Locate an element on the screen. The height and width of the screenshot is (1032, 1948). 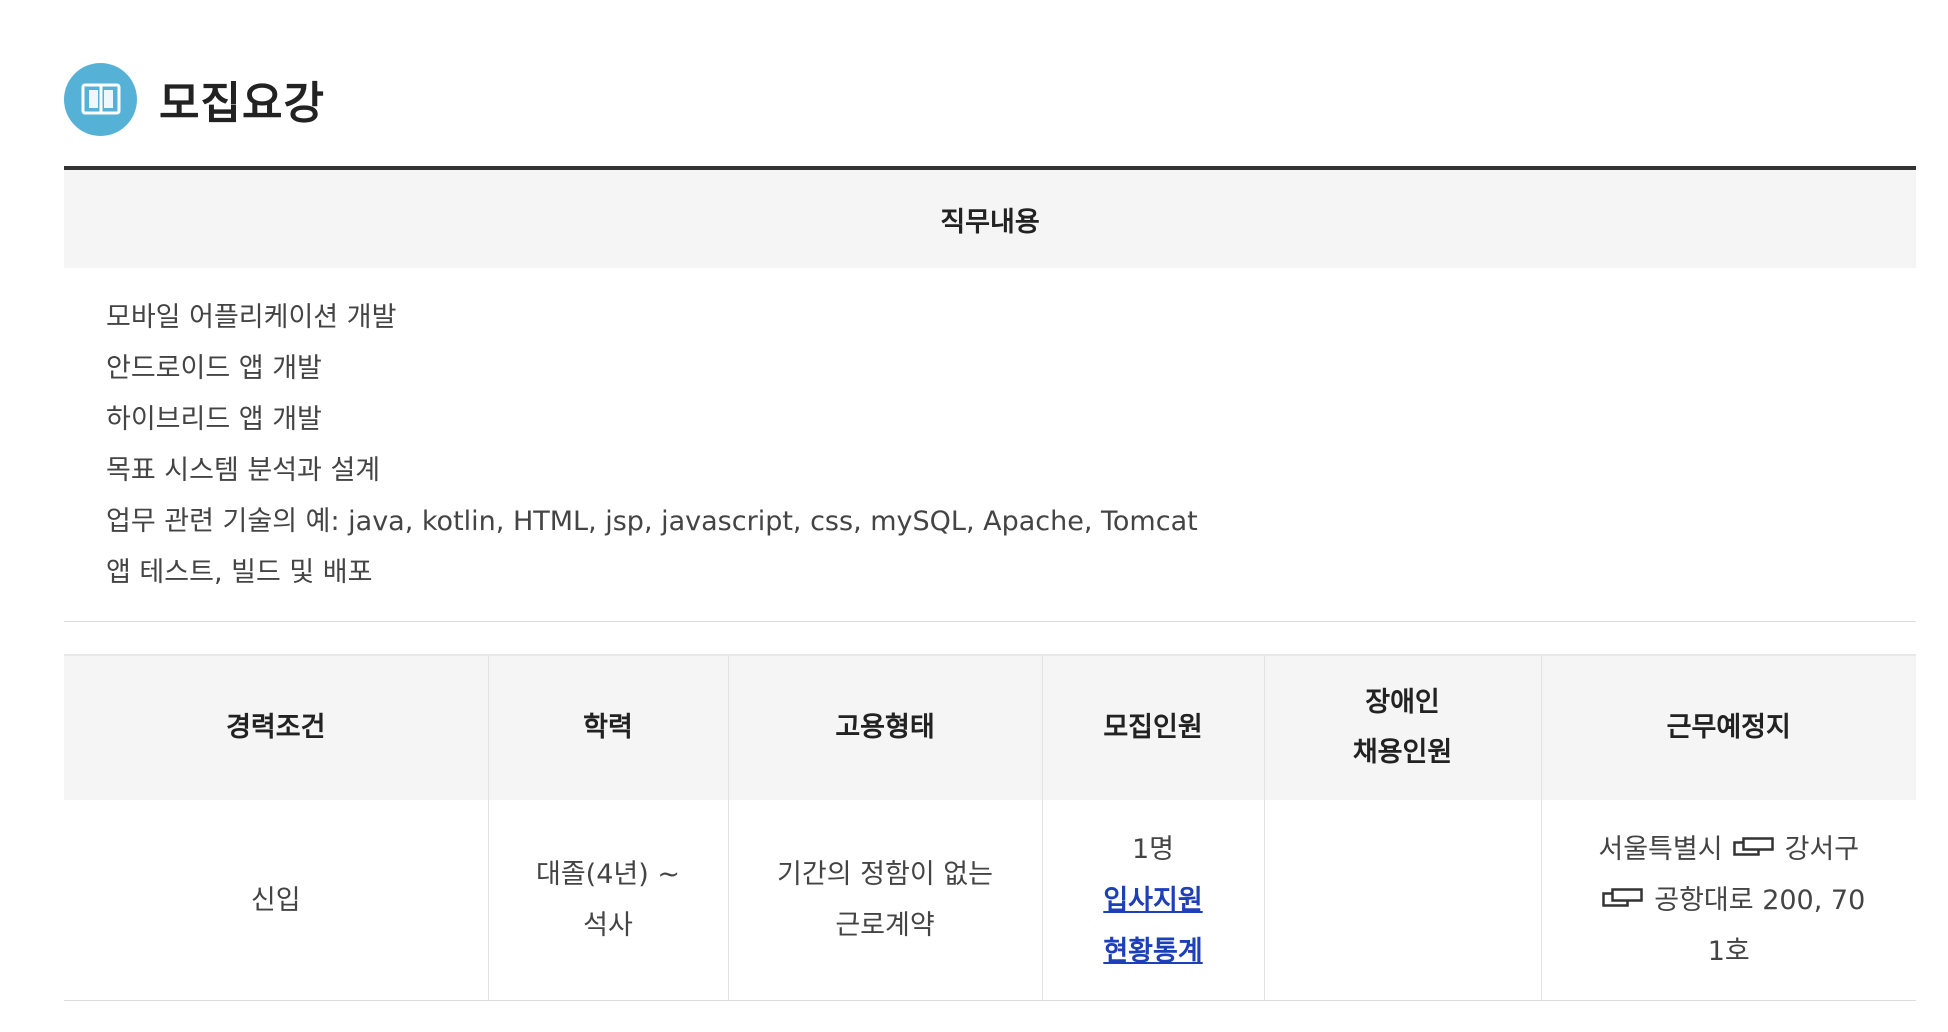
location-line2: 공항대로 200, 70 is located at coordinates (1729, 900).